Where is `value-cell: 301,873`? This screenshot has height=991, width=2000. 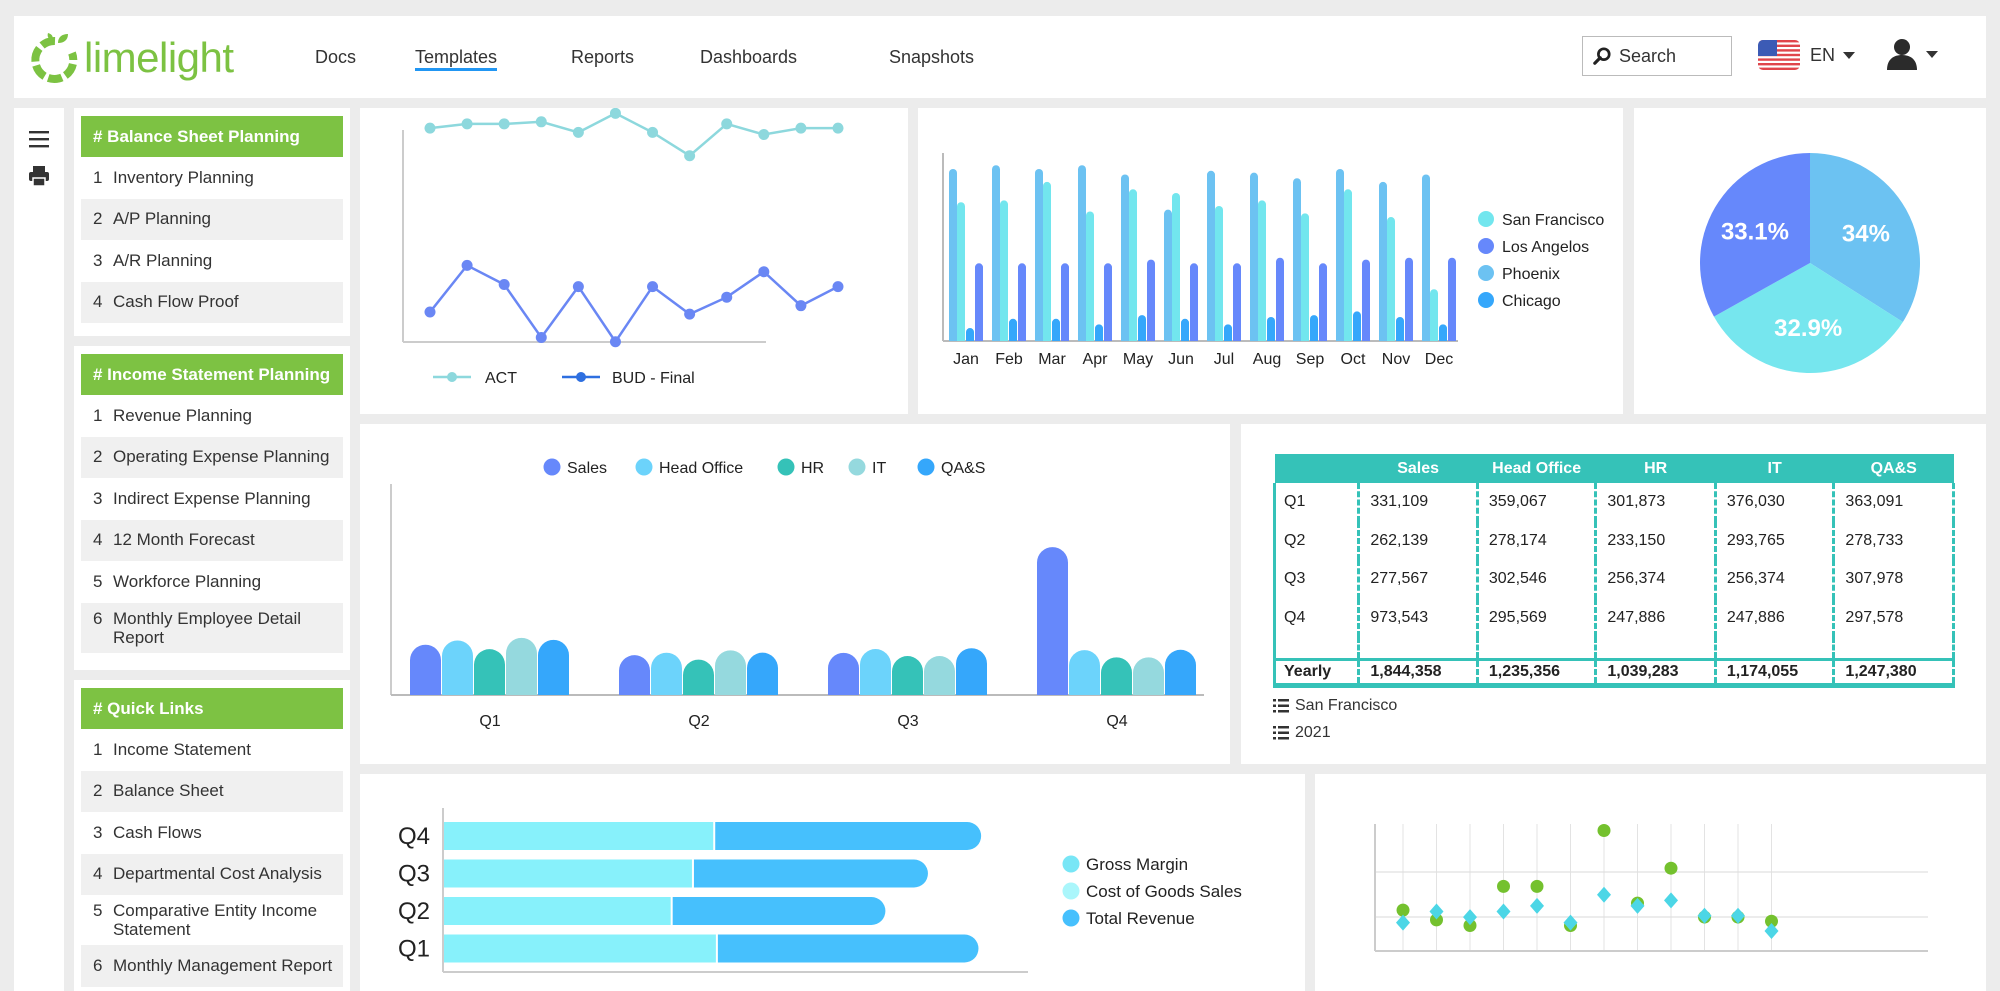
value-cell: 301,873 is located at coordinates (1655, 502).